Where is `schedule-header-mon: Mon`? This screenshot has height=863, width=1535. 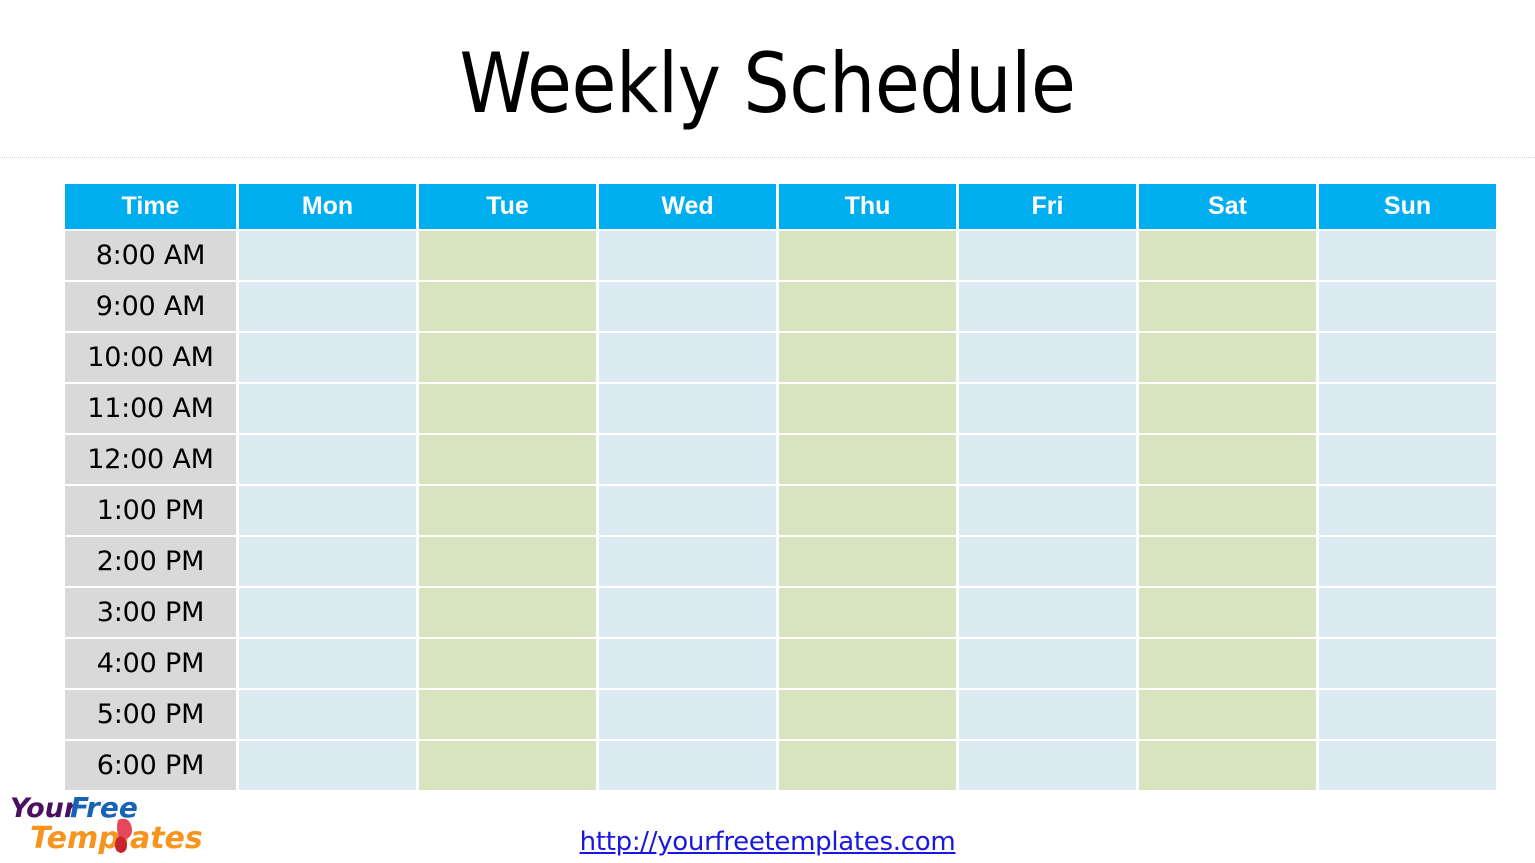 schedule-header-mon: Mon is located at coordinates (327, 206).